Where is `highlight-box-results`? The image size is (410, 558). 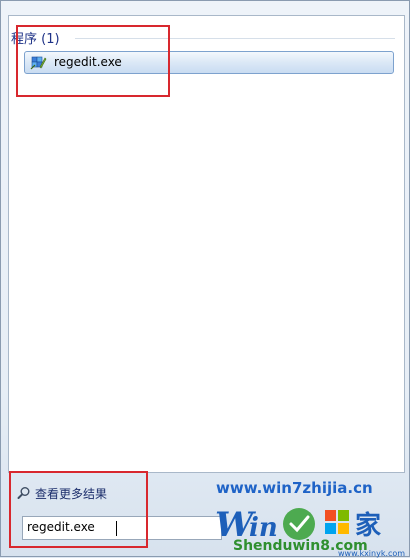
highlight-box-results is located at coordinates (93, 61).